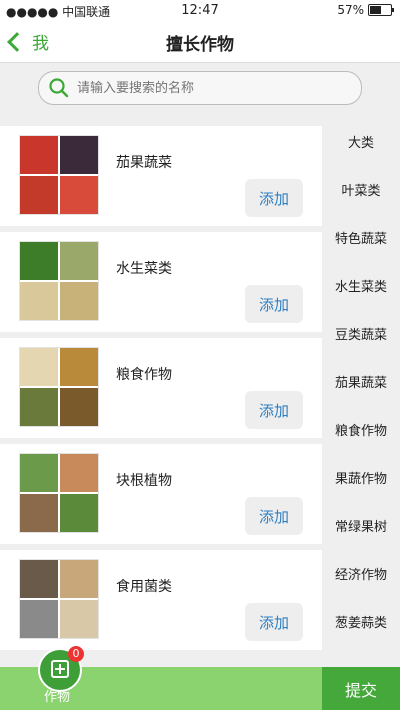 Image resolution: width=400 pixels, height=710 pixels. I want to click on search-icon, so click(59, 88).